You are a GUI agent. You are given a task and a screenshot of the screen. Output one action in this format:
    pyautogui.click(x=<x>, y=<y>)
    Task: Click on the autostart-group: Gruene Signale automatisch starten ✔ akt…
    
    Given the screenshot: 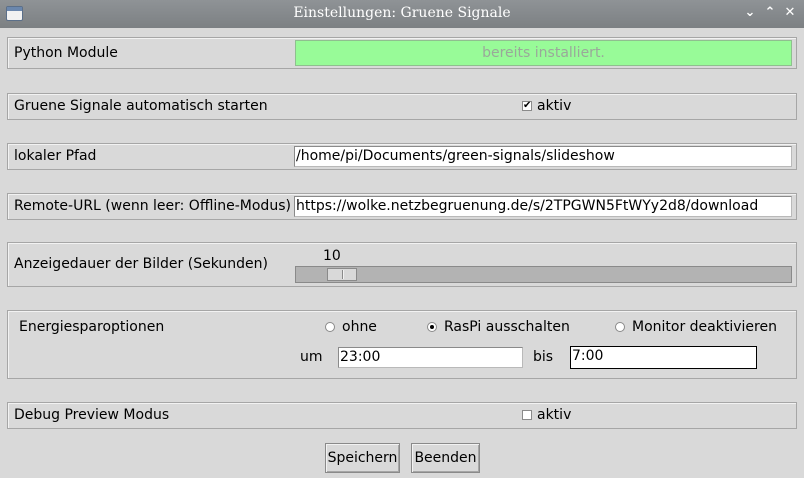 What is the action you would take?
    pyautogui.click(x=402, y=106)
    